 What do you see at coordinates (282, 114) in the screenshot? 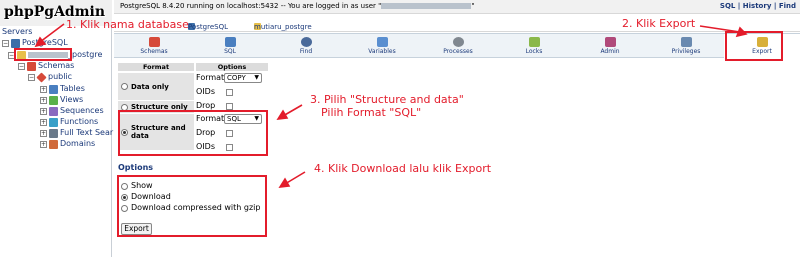
I see `arrow-step-3-head` at bounding box center [282, 114].